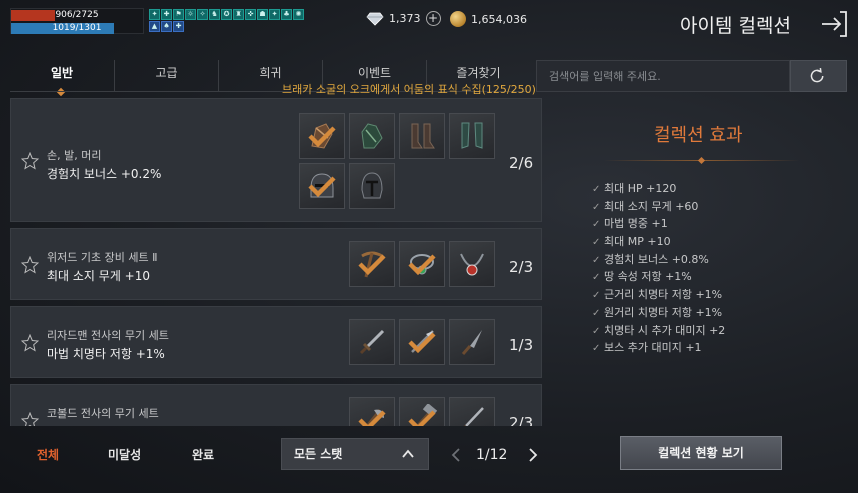 The width and height of the screenshot is (858, 493). What do you see at coordinates (521, 163) in the screenshot?
I see `collection-count: 2/6` at bounding box center [521, 163].